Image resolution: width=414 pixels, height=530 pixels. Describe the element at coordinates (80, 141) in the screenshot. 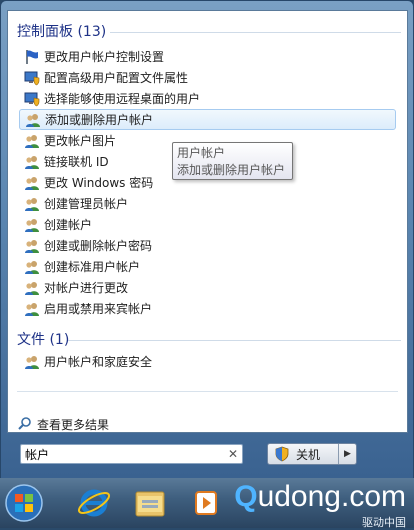

I see `result-item-label: 更改帐户图片` at that location.